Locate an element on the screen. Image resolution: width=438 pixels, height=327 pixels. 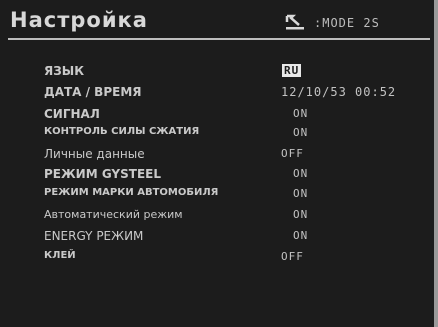
setting-label: Автоматический режим is located at coordinates (113, 214).